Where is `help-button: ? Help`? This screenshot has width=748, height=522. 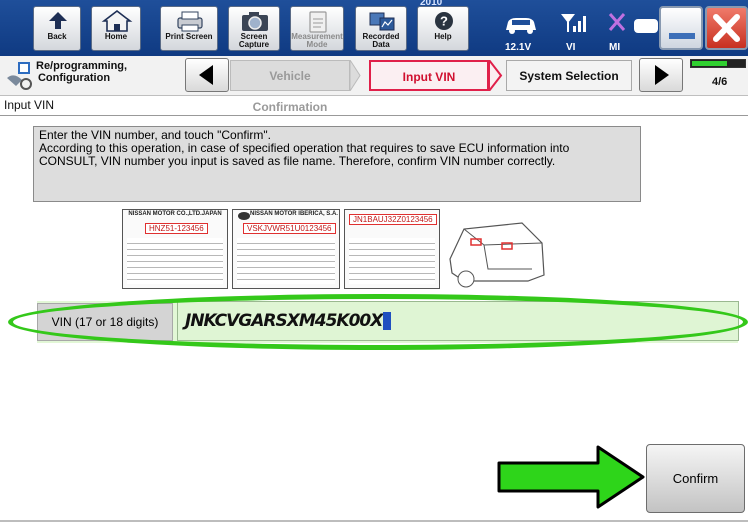 help-button: ? Help is located at coordinates (443, 28).